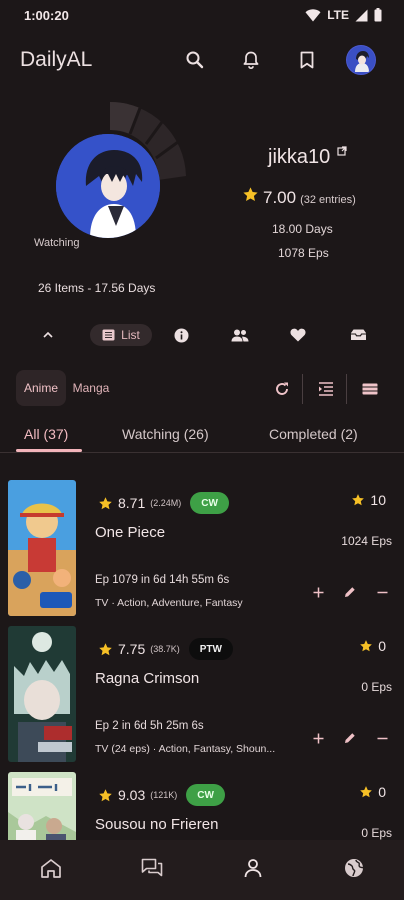  I want to click on mean-score: 7.00 (32 entries), so click(299, 197).